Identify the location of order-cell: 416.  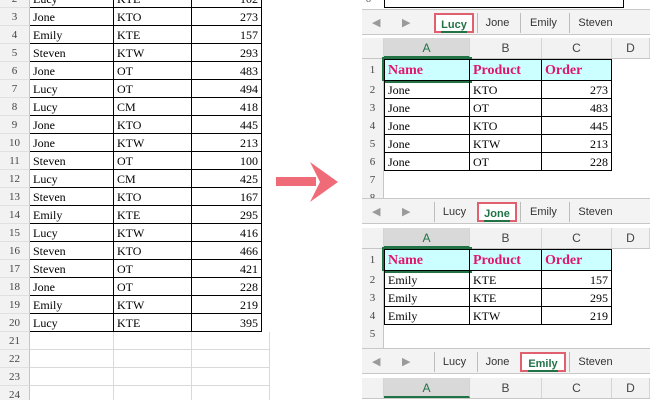
(227, 233).